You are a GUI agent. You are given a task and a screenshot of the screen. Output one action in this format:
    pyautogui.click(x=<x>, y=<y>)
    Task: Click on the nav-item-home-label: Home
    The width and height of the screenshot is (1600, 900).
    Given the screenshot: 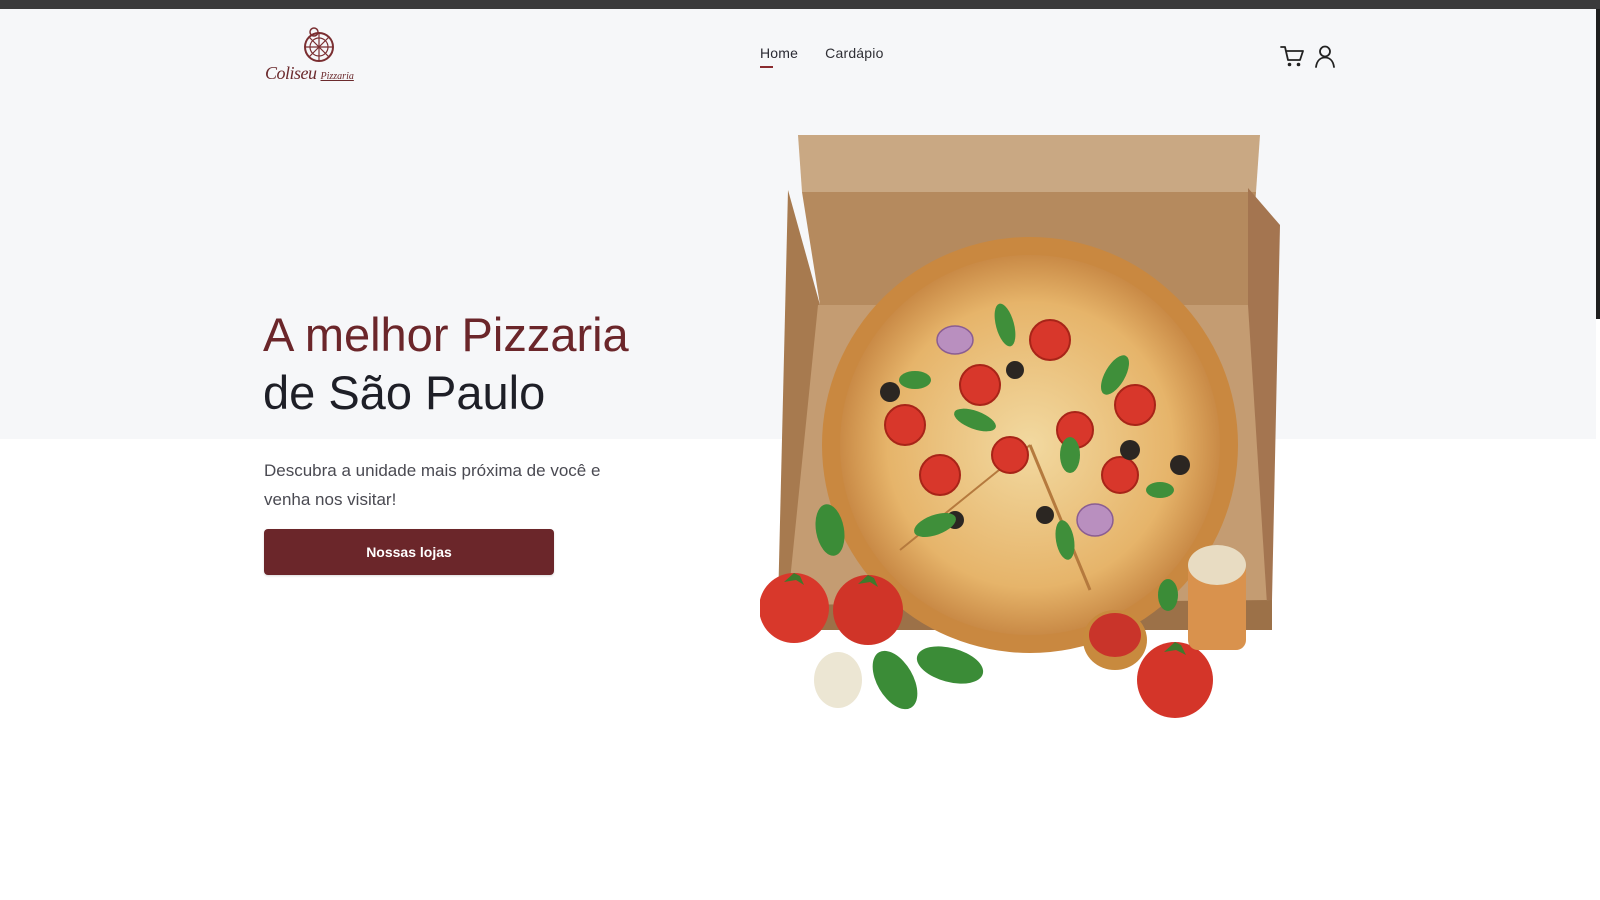 What is the action you would take?
    pyautogui.click(x=779, y=53)
    